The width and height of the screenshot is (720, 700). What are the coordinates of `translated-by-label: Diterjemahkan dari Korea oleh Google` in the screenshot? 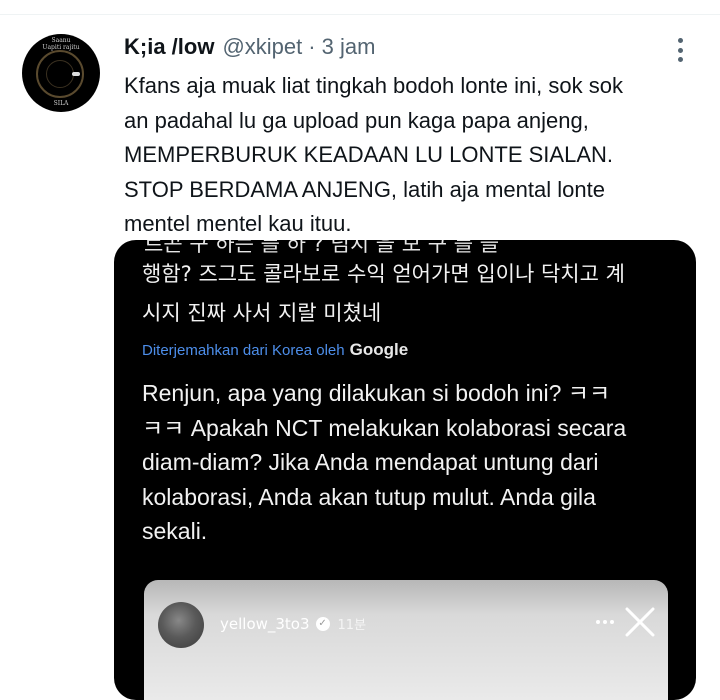 It's located at (275, 350).